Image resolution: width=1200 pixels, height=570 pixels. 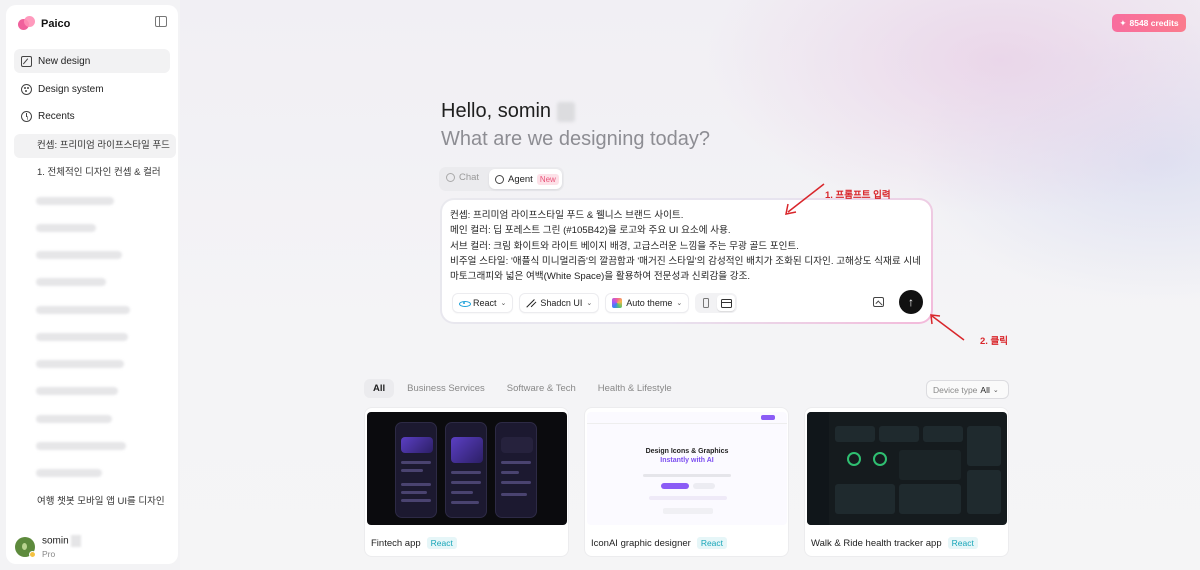 I want to click on framework-label: React, so click(x=485, y=303).